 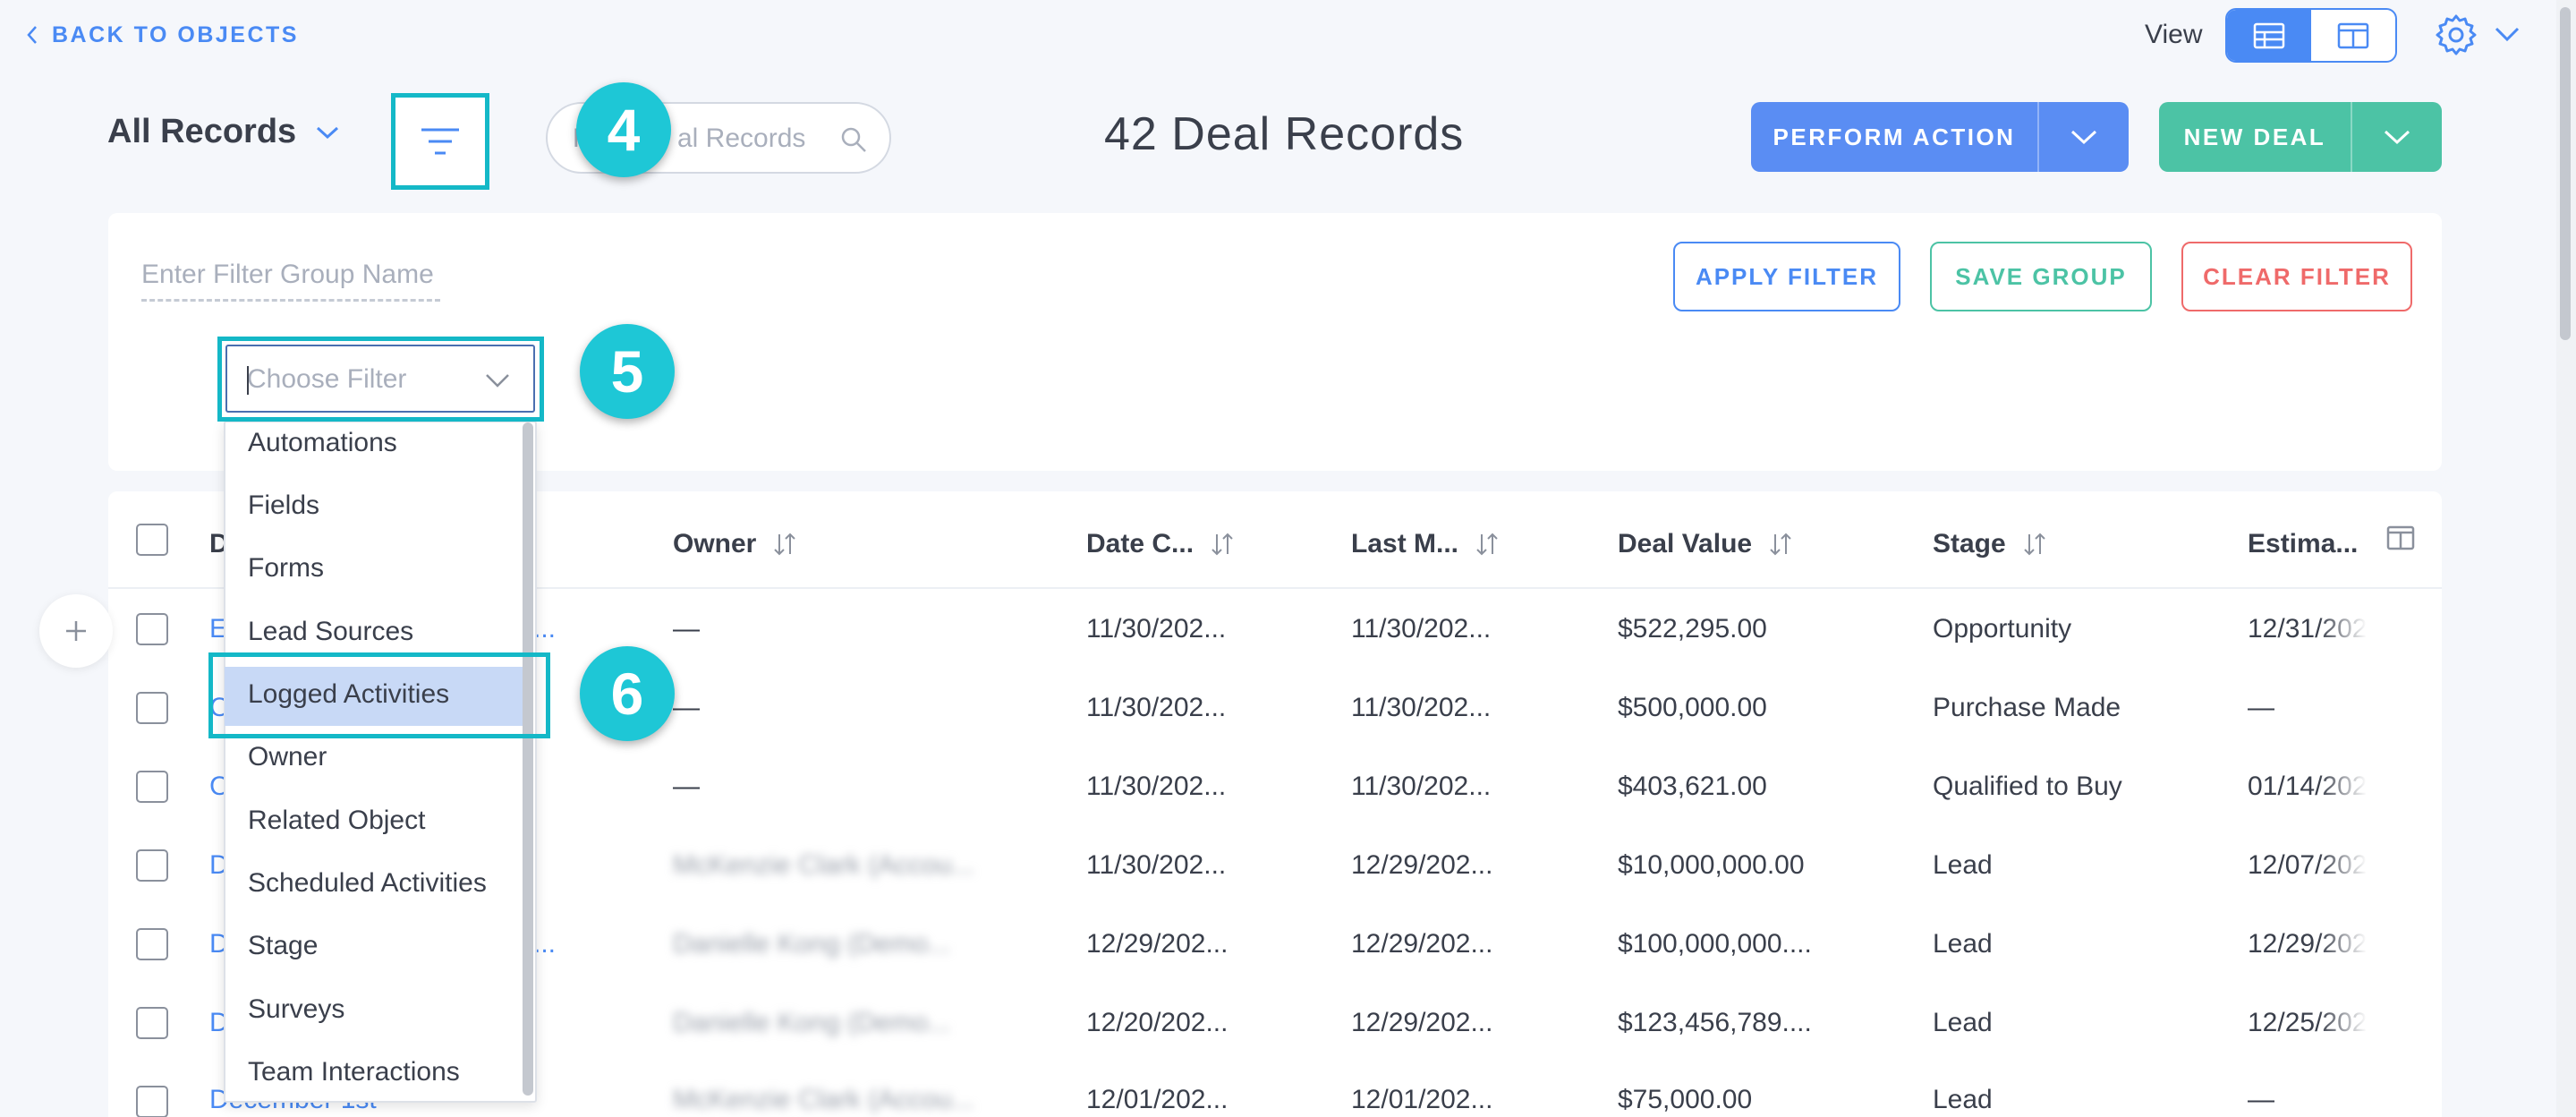 I want to click on filter-option-automations: Automations, so click(x=322, y=443).